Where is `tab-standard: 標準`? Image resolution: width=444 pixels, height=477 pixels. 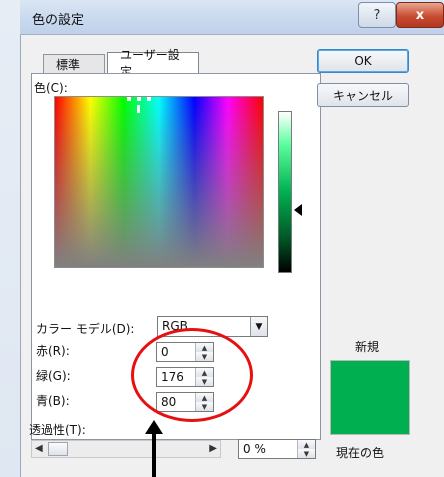
tab-standard: 標準 is located at coordinates (74, 63).